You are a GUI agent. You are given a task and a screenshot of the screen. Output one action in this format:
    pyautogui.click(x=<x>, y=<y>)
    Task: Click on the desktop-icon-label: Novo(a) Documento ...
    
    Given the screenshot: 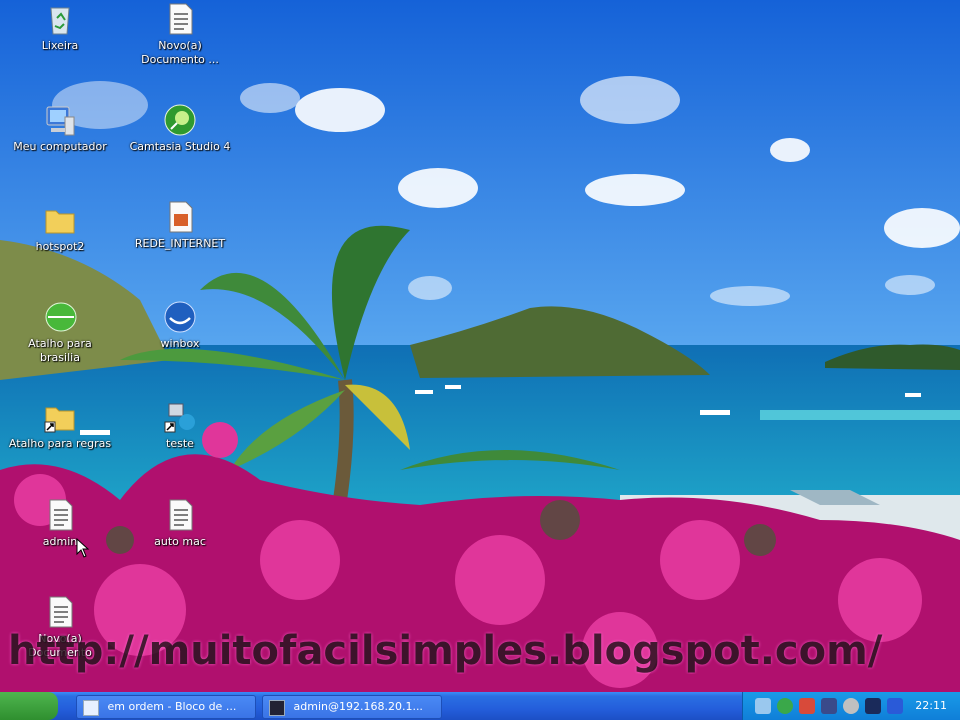 What is the action you would take?
    pyautogui.click(x=180, y=52)
    